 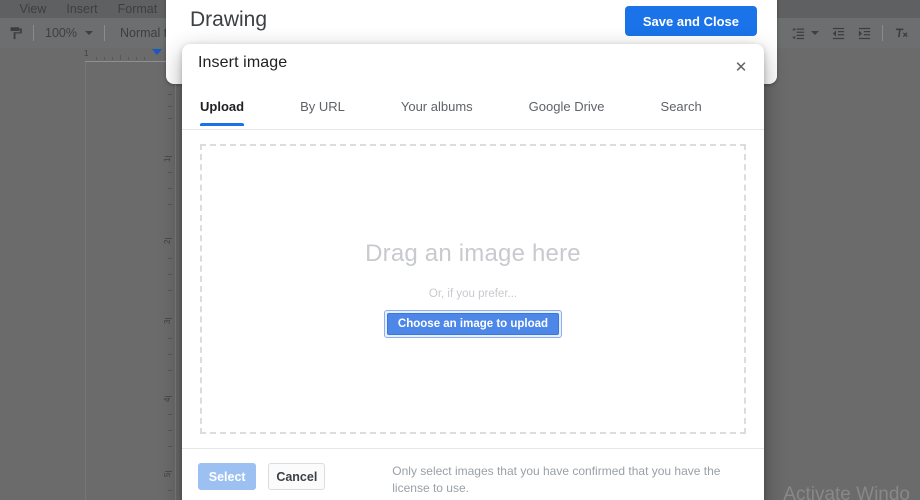 What do you see at coordinates (157, 52) in the screenshot?
I see `indent-marker` at bounding box center [157, 52].